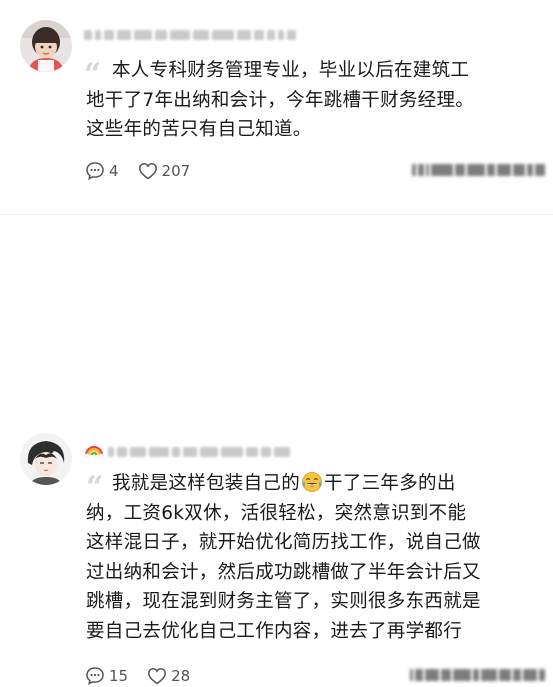 The image size is (553, 687). What do you see at coordinates (114, 171) in the screenshot?
I see `reply-count: 4` at bounding box center [114, 171].